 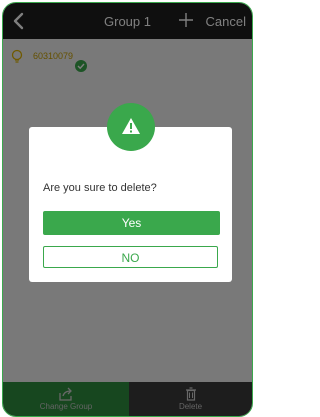 I want to click on yes-button: Yes, so click(x=131, y=223).